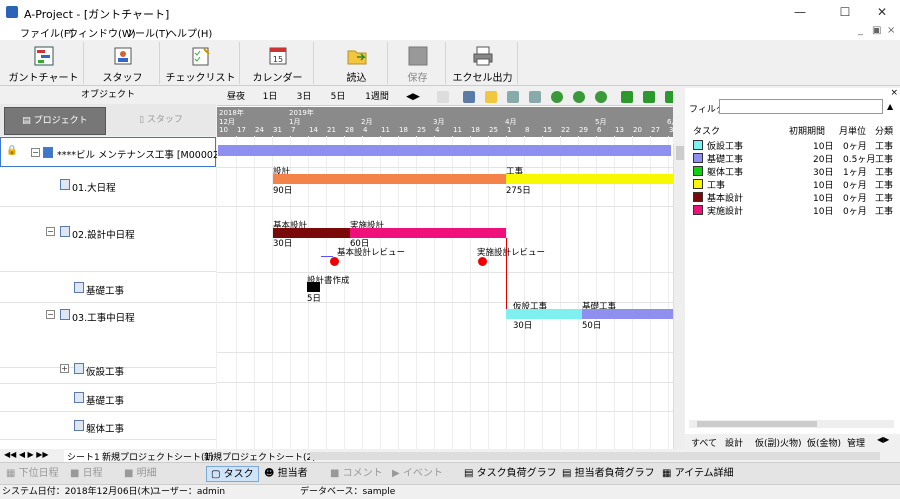 This screenshot has height=499, width=900. What do you see at coordinates (792, 171) in the screenshot?
I see `task-row: 躯体工事 30日 1ヶ月 工事` at bounding box center [792, 171].